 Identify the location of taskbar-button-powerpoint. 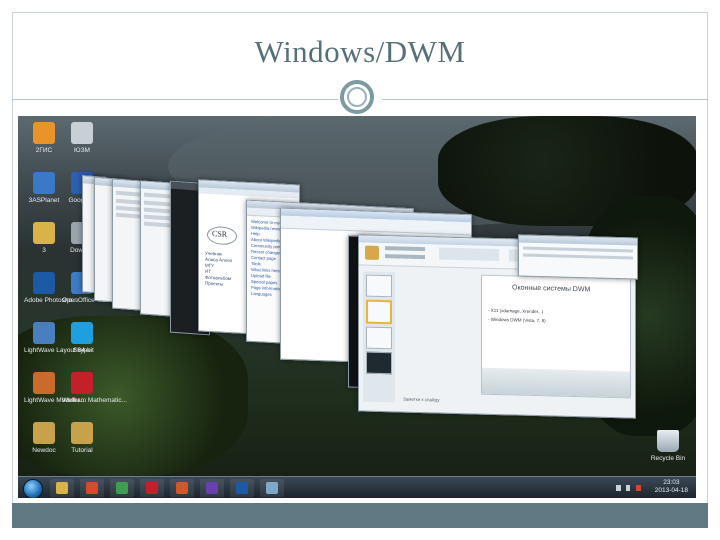
(182, 488).